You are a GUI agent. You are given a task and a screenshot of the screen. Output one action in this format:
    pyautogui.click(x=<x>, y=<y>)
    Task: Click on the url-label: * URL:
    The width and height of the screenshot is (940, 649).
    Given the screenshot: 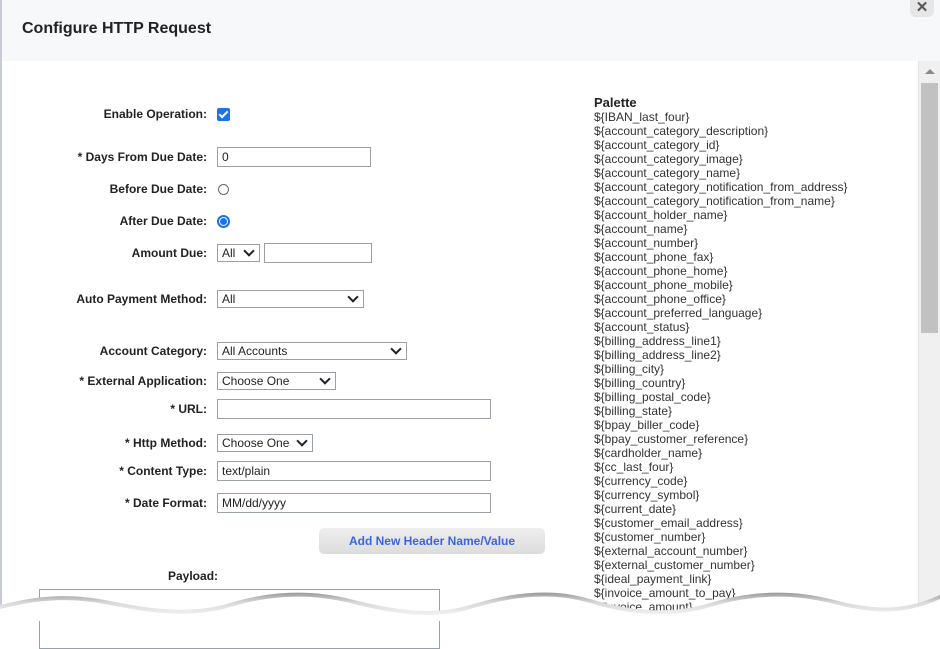 What is the action you would take?
    pyautogui.click(x=188, y=409)
    